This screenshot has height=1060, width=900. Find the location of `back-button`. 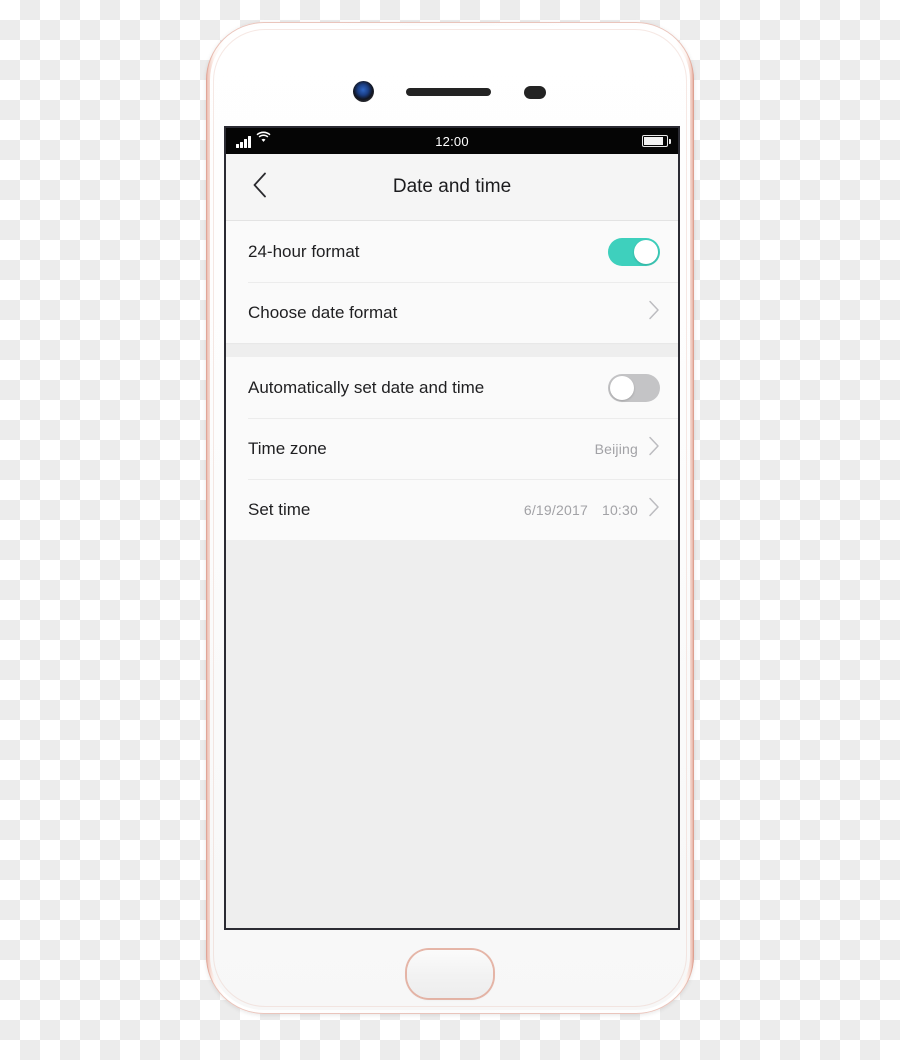

back-button is located at coordinates (260, 187).